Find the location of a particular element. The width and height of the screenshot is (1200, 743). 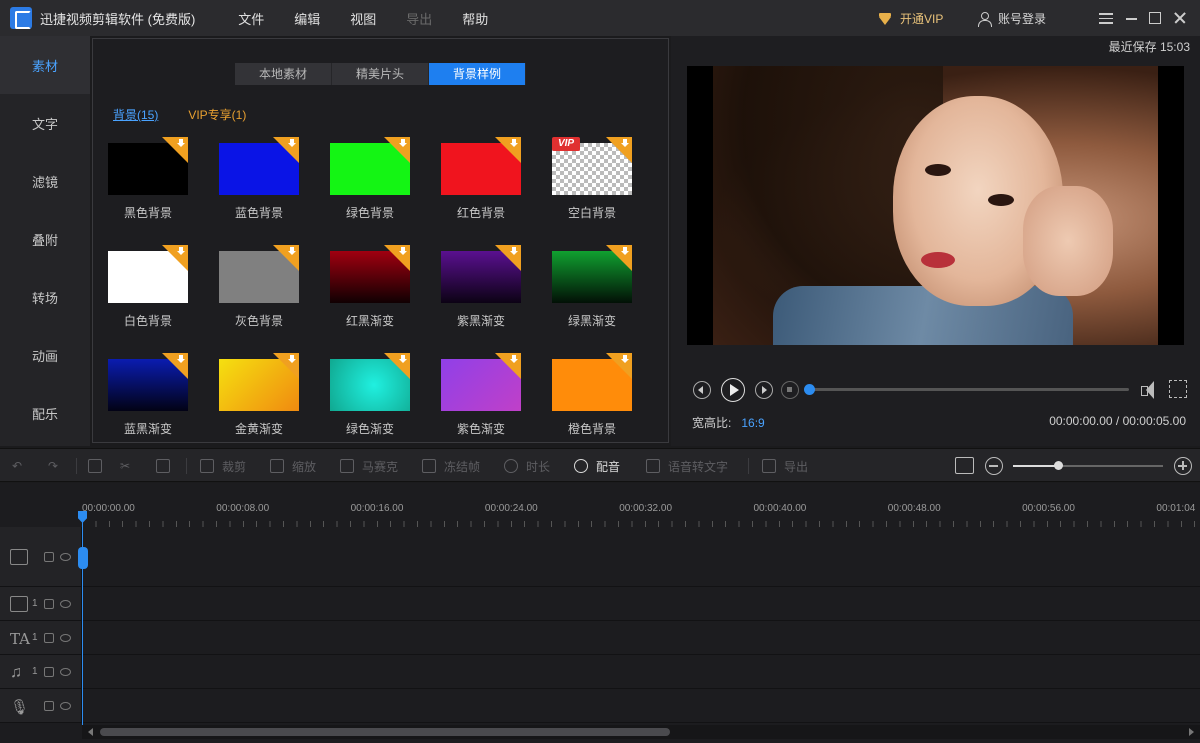

timeline-zoom-slider is located at coordinates (1088, 465).